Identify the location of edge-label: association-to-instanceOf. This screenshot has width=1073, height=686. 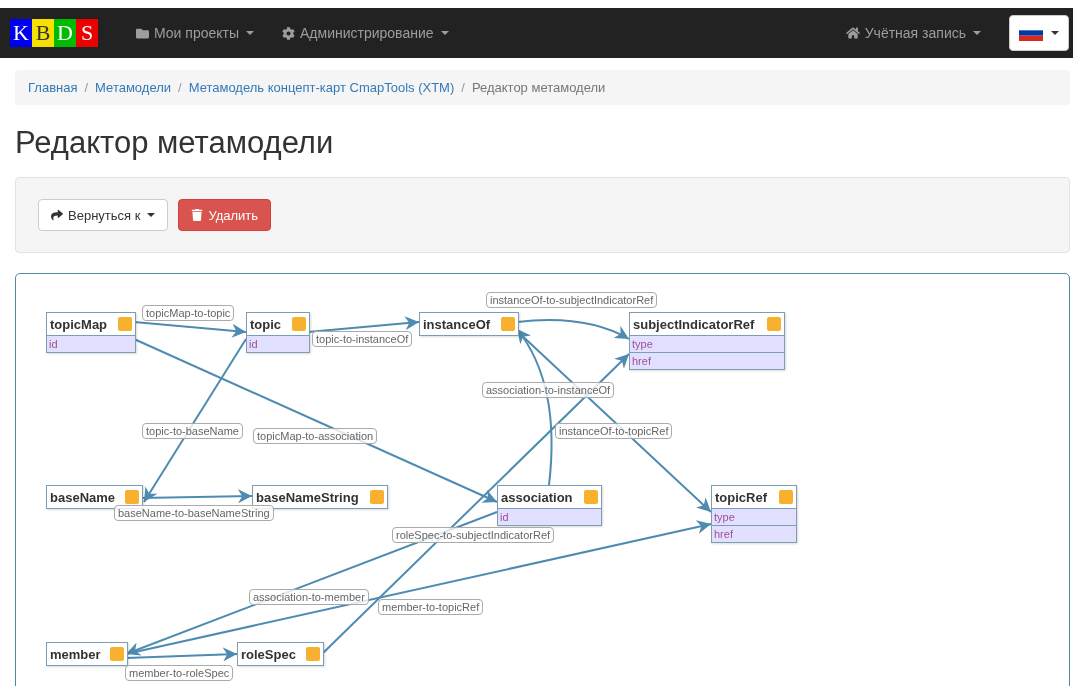
(548, 390).